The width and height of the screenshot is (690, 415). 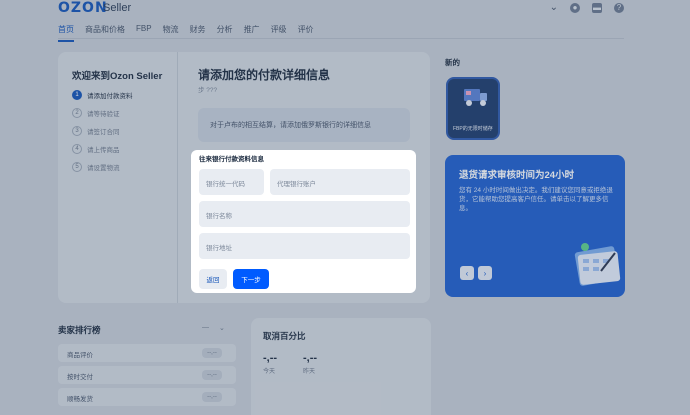 What do you see at coordinates (231, 159) in the screenshot?
I see `popup-title: 往来银行付款资料信息` at bounding box center [231, 159].